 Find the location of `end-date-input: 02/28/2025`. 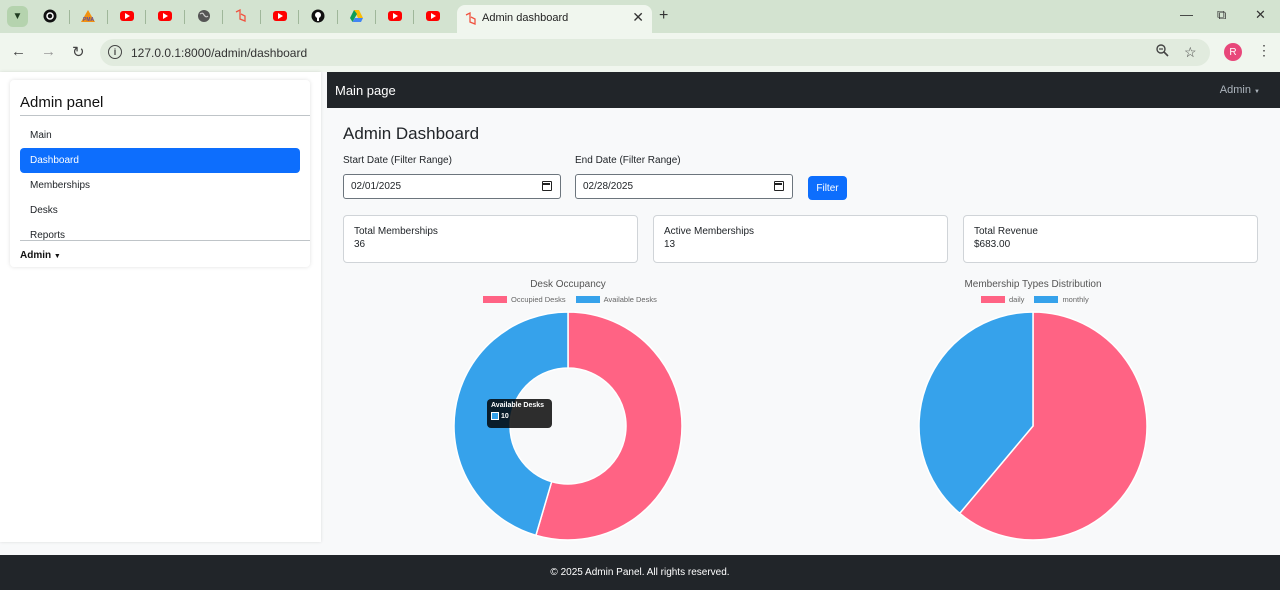

end-date-input: 02/28/2025 is located at coordinates (684, 186).